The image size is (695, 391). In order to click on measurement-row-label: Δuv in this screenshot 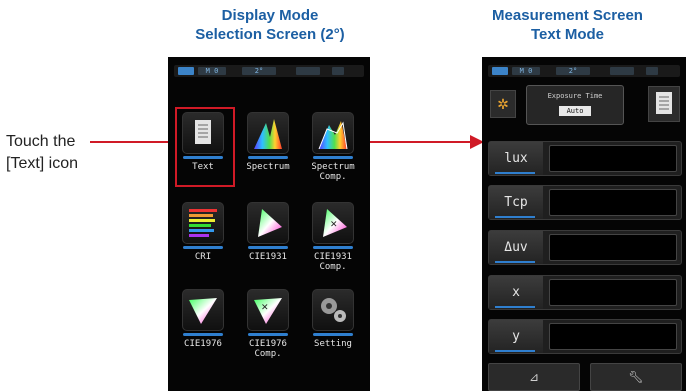, I will do `click(516, 247)`.